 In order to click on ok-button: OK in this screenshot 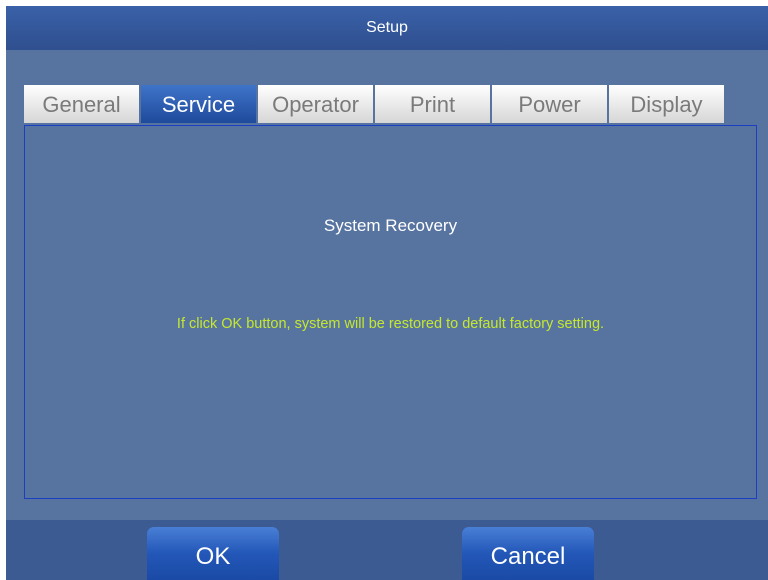, I will do `click(213, 553)`.